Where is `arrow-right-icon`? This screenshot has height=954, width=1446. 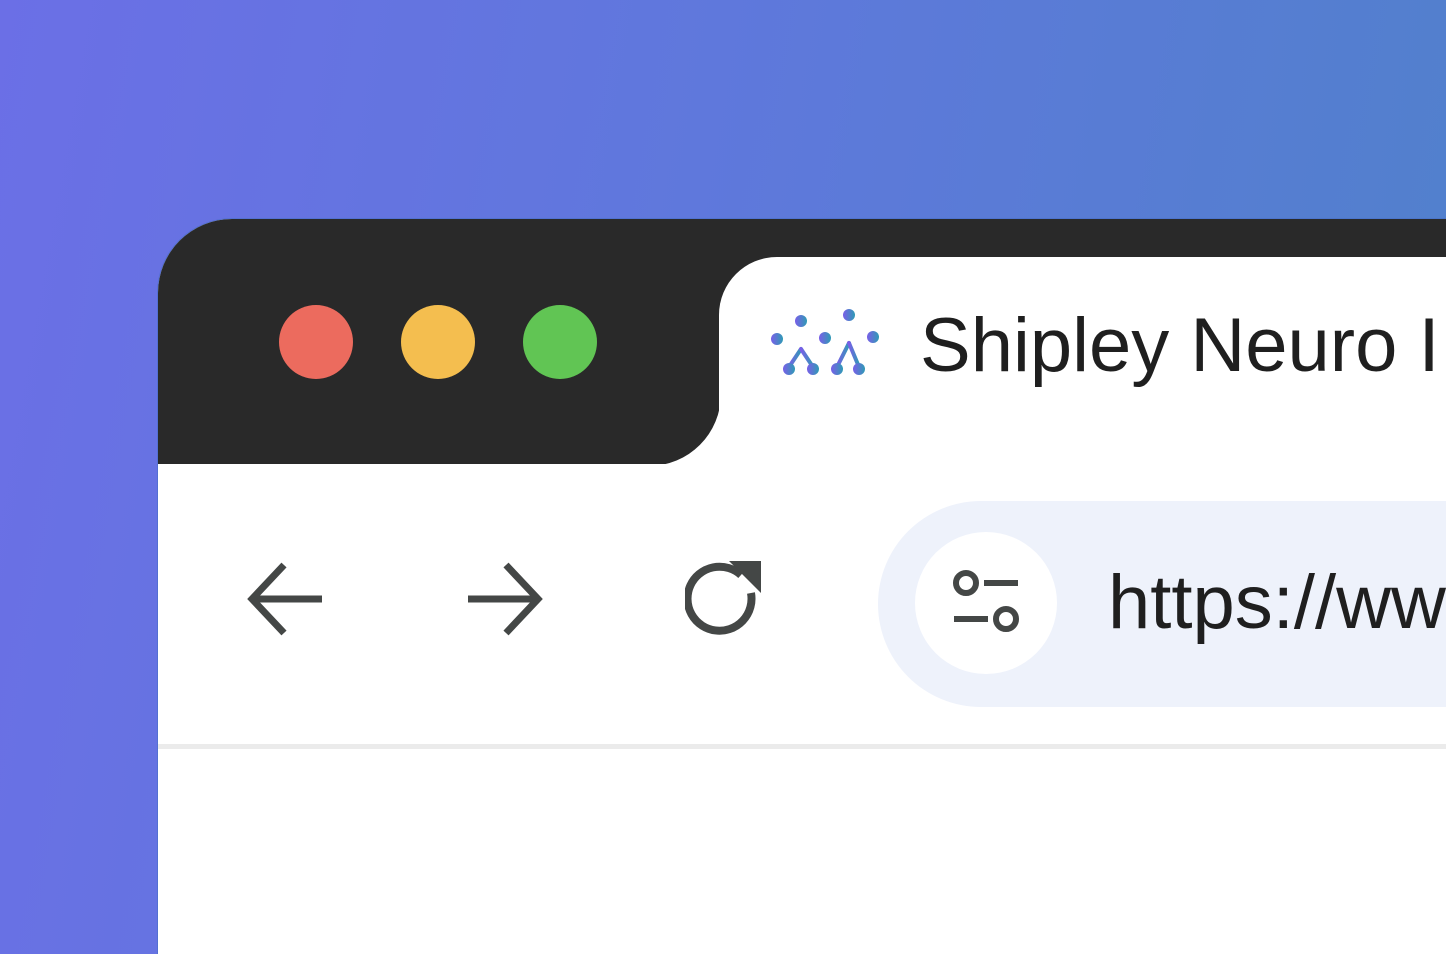 arrow-right-icon is located at coordinates (505, 599).